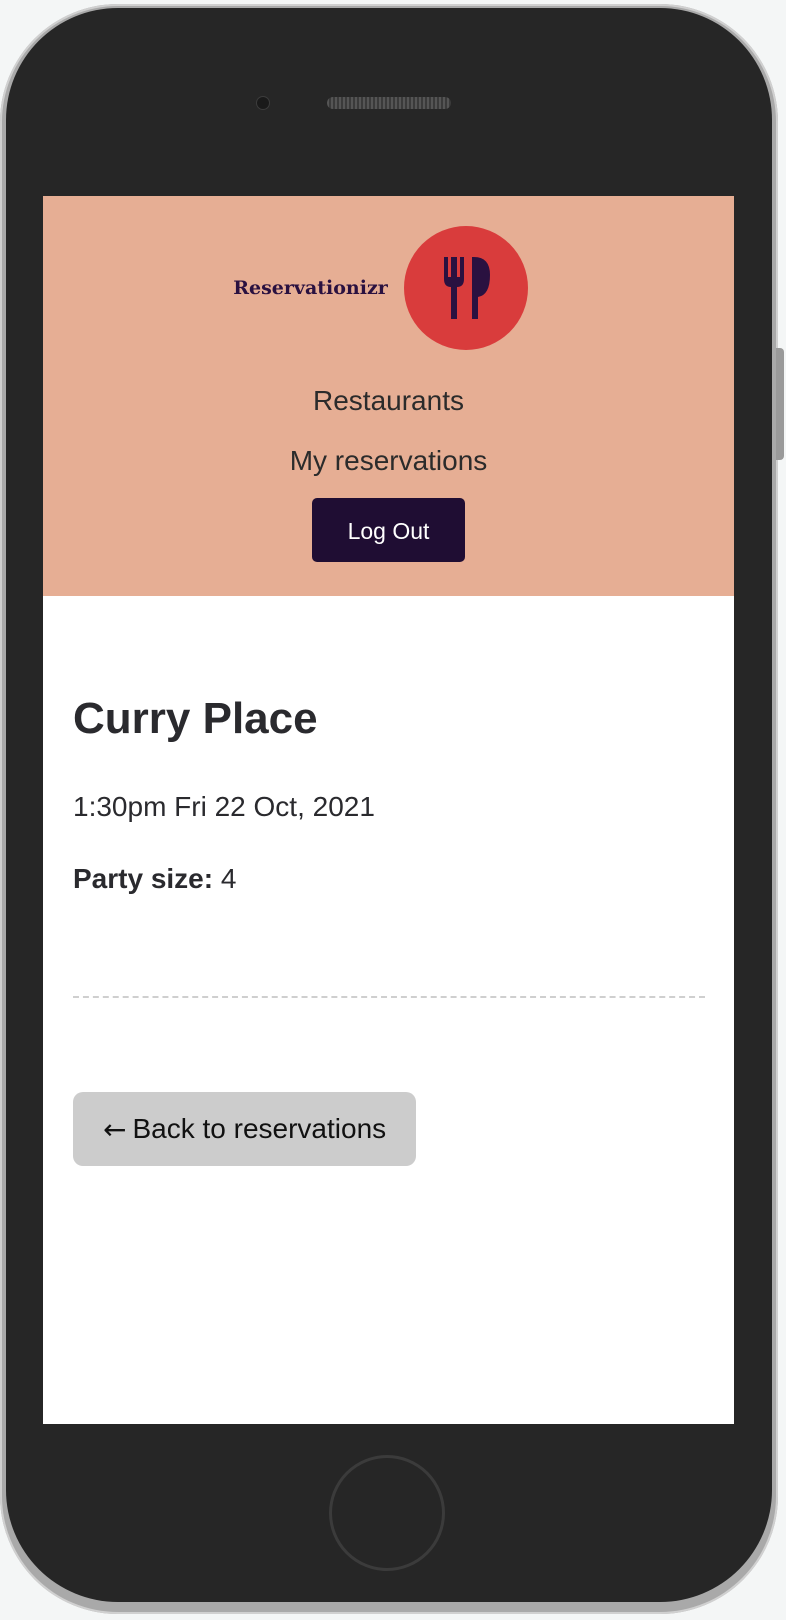  What do you see at coordinates (228, 878) in the screenshot?
I see `party-size-value: 4` at bounding box center [228, 878].